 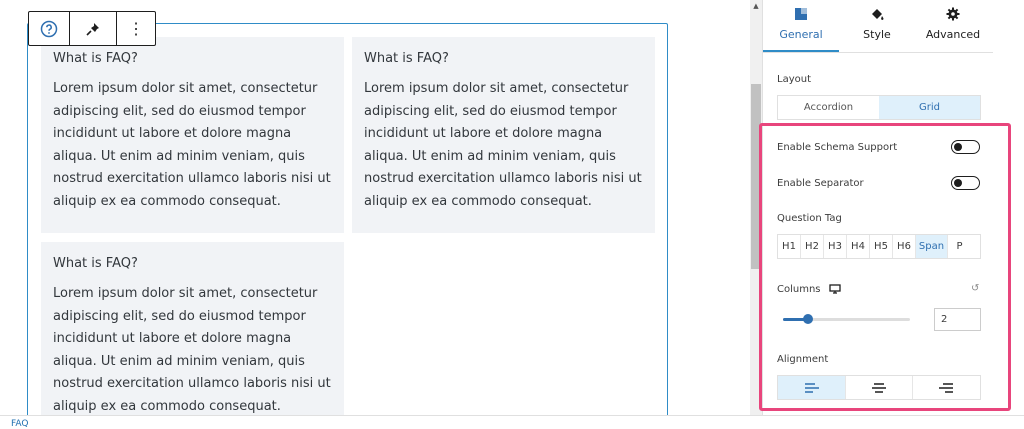 I want to click on alignment-label: Alignment, so click(x=803, y=359).